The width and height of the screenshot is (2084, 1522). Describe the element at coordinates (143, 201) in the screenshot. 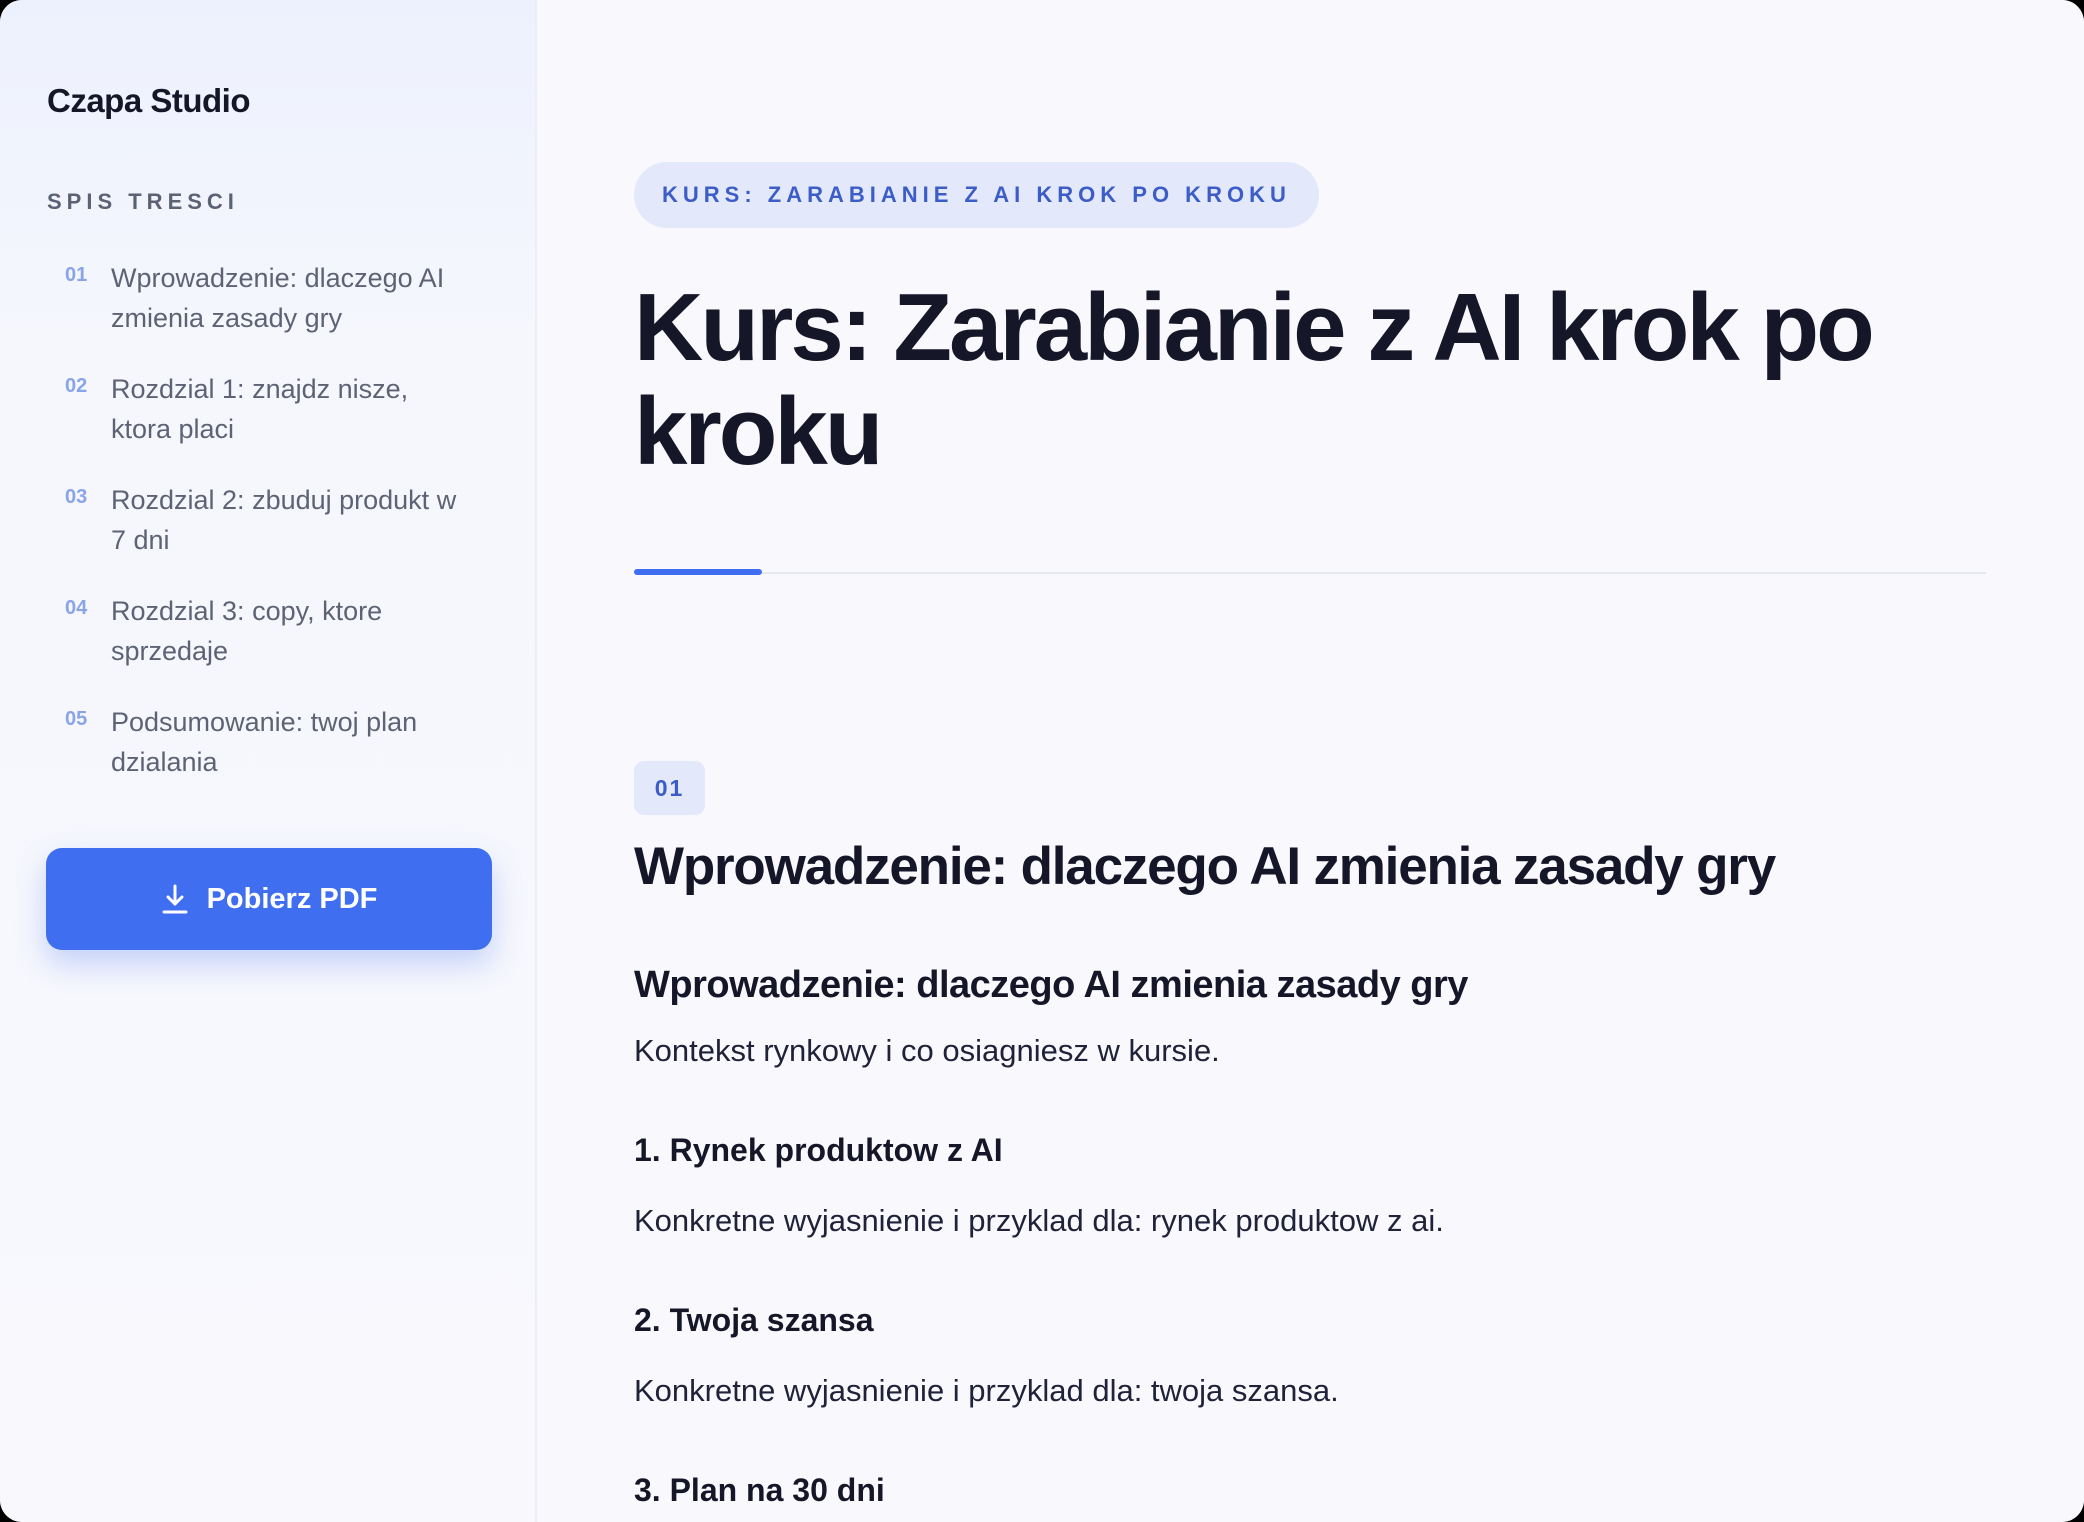

I see `toc-heading: SPIS TRESCI` at that location.